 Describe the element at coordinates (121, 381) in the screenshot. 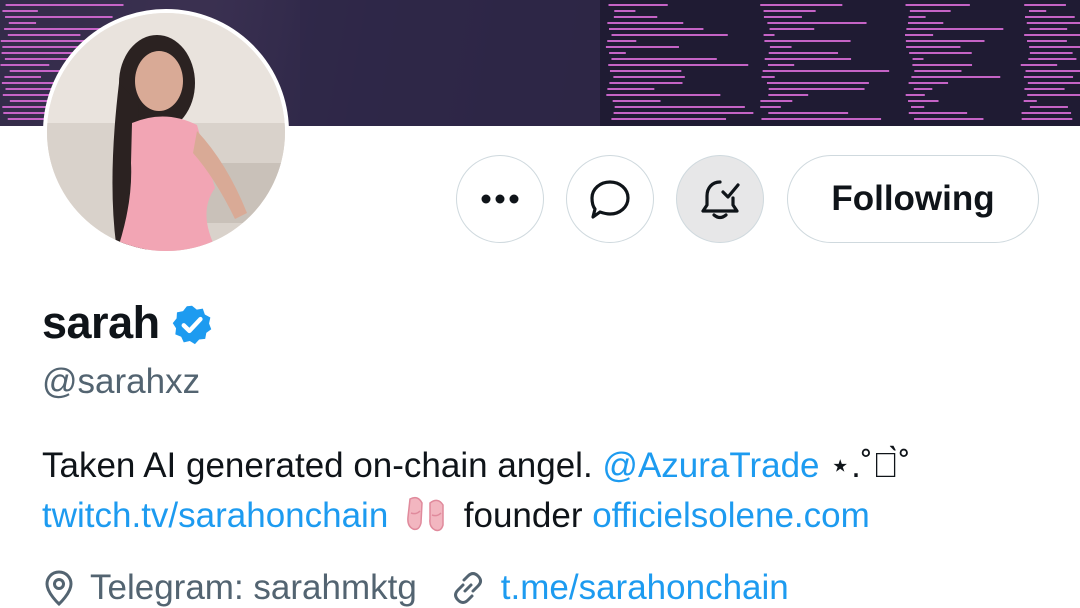

I see `username-handle: @sarahxz` at that location.